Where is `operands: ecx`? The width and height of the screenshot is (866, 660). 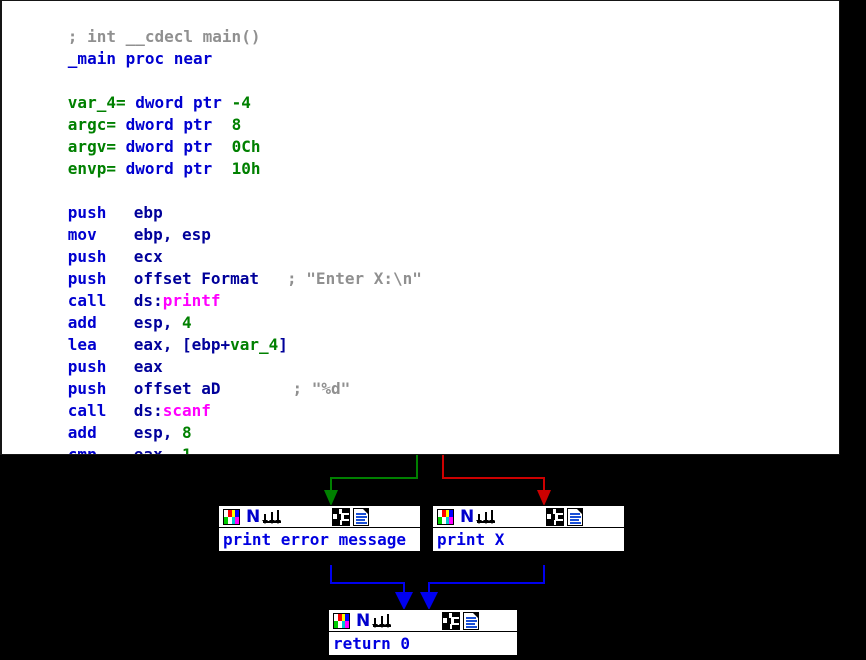 operands: ecx is located at coordinates (148, 256).